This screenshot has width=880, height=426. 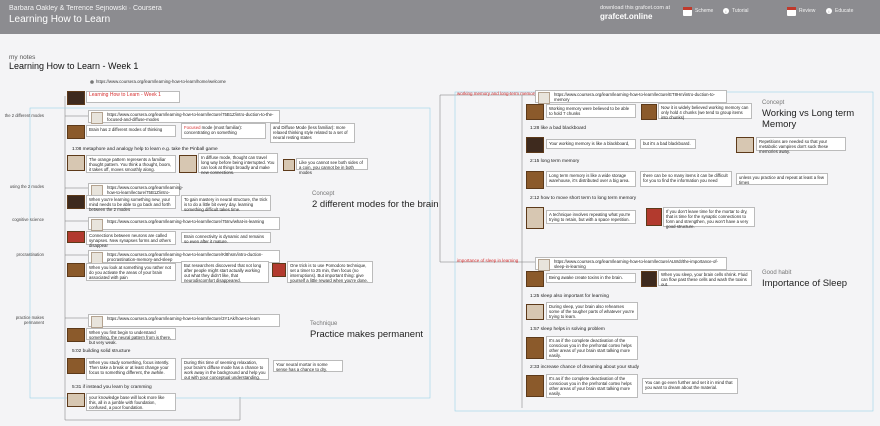 What do you see at coordinates (375, 204) in the screenshot?
I see `concept-title-1: 2 different modes for the brain` at bounding box center [375, 204].